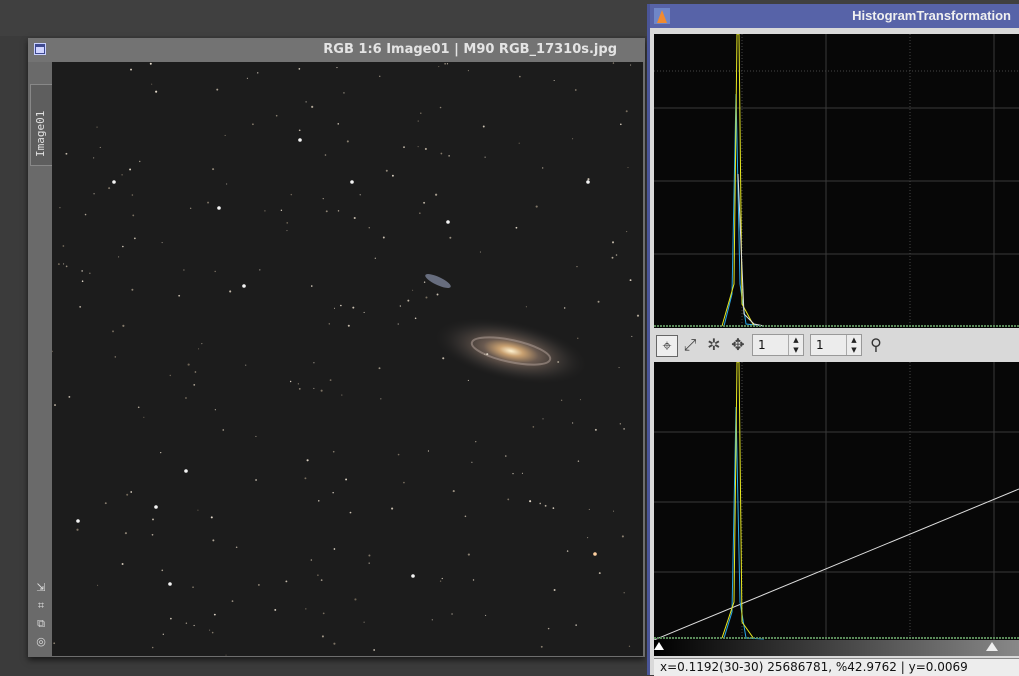  What do you see at coordinates (667, 346) in the screenshot?
I see `crosshair-icon: ⌖` at bounding box center [667, 346].